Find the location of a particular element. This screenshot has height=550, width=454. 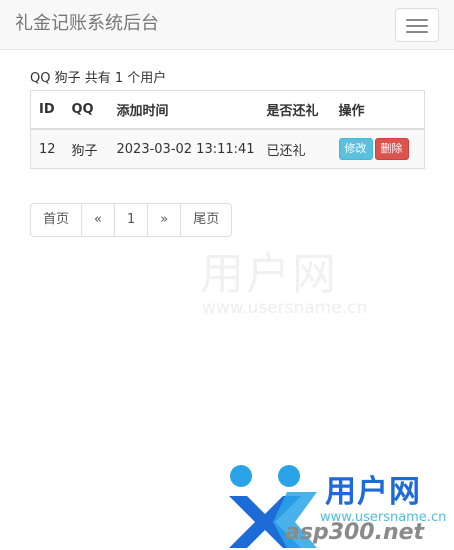

cell-actions: 修改 删除 is located at coordinates (377, 148).